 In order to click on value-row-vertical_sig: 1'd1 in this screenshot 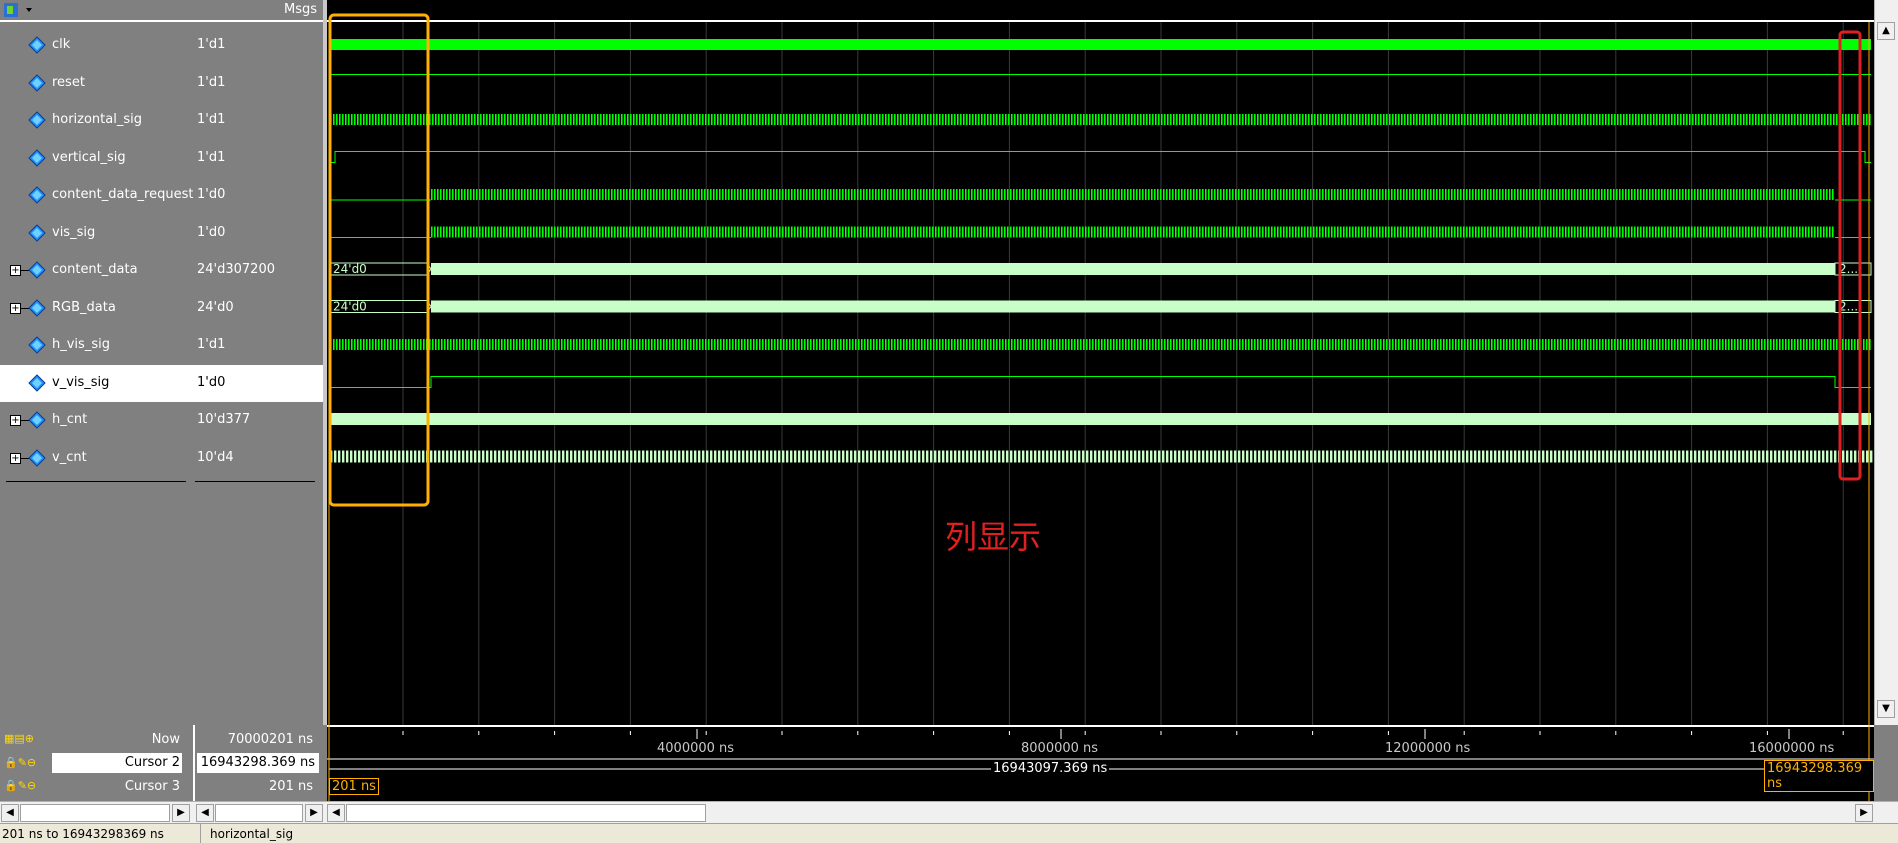, I will do `click(258, 158)`.